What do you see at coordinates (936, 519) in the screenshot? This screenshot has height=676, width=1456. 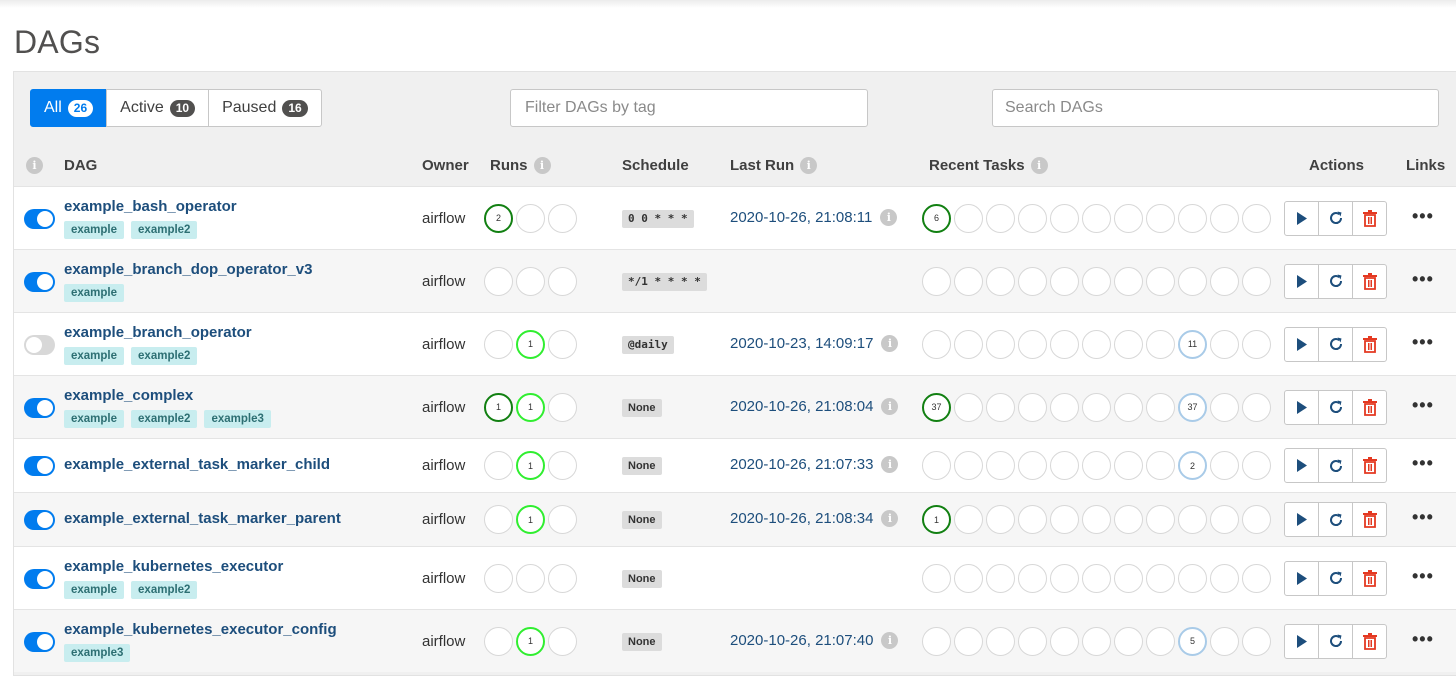 I see `task-state-circle: 1` at bounding box center [936, 519].